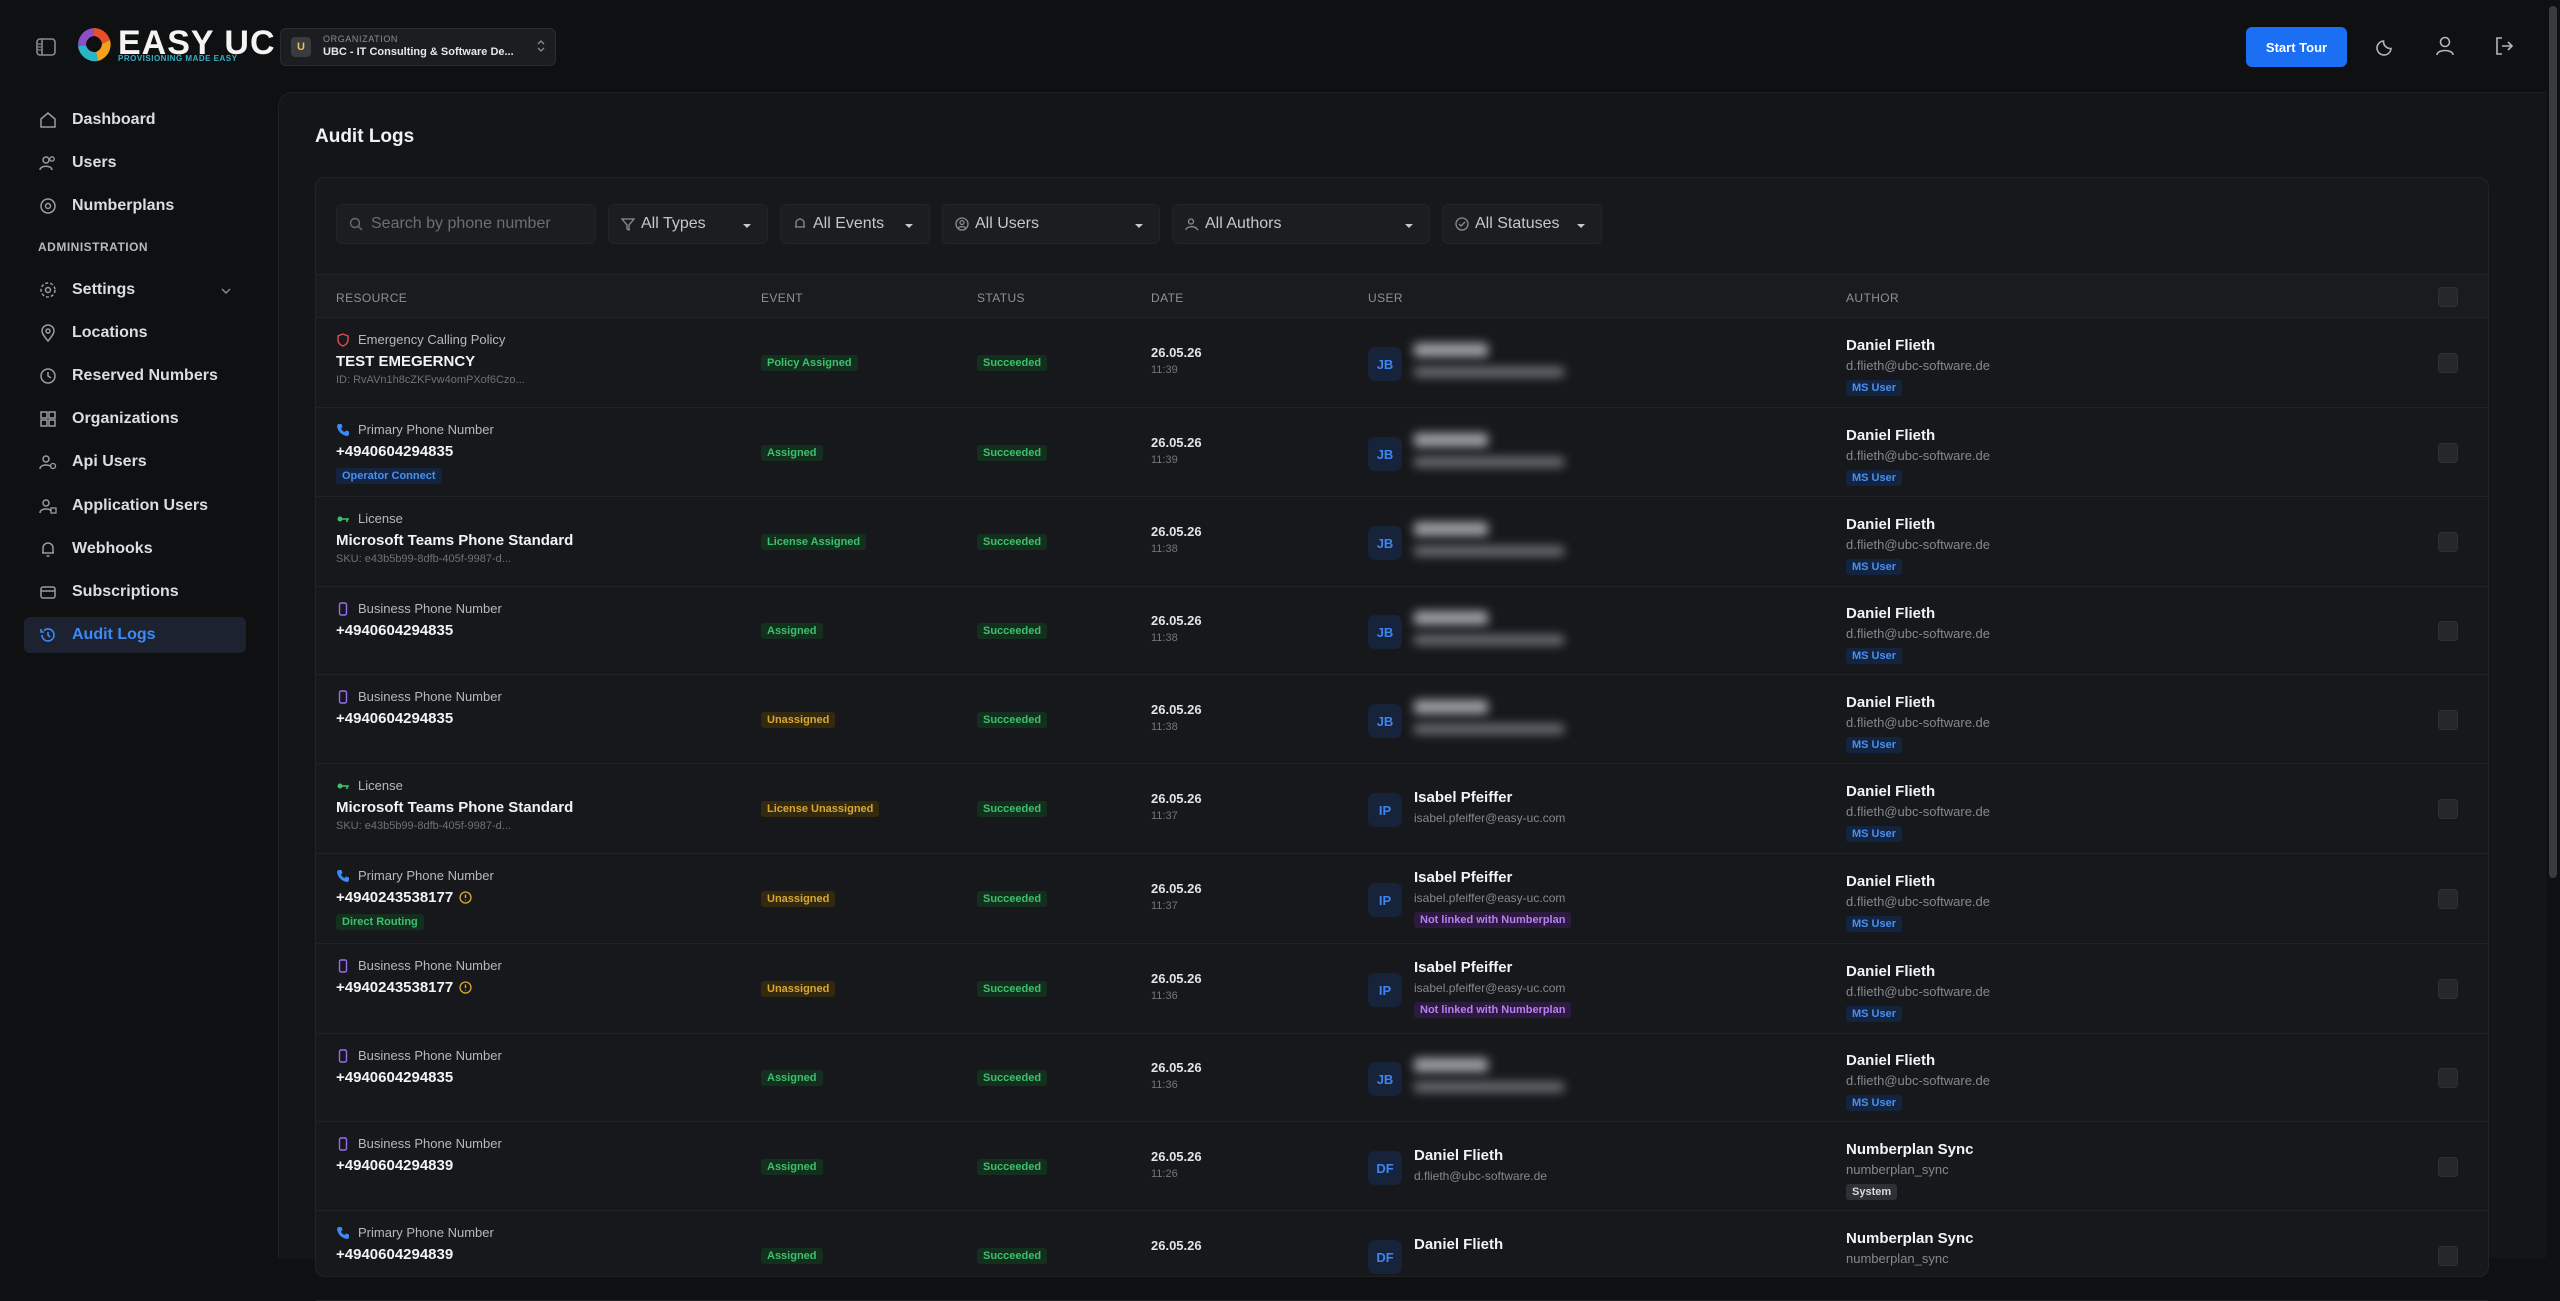 The width and height of the screenshot is (2560, 1301). I want to click on statuses-filter: All Statuses, so click(1522, 224).